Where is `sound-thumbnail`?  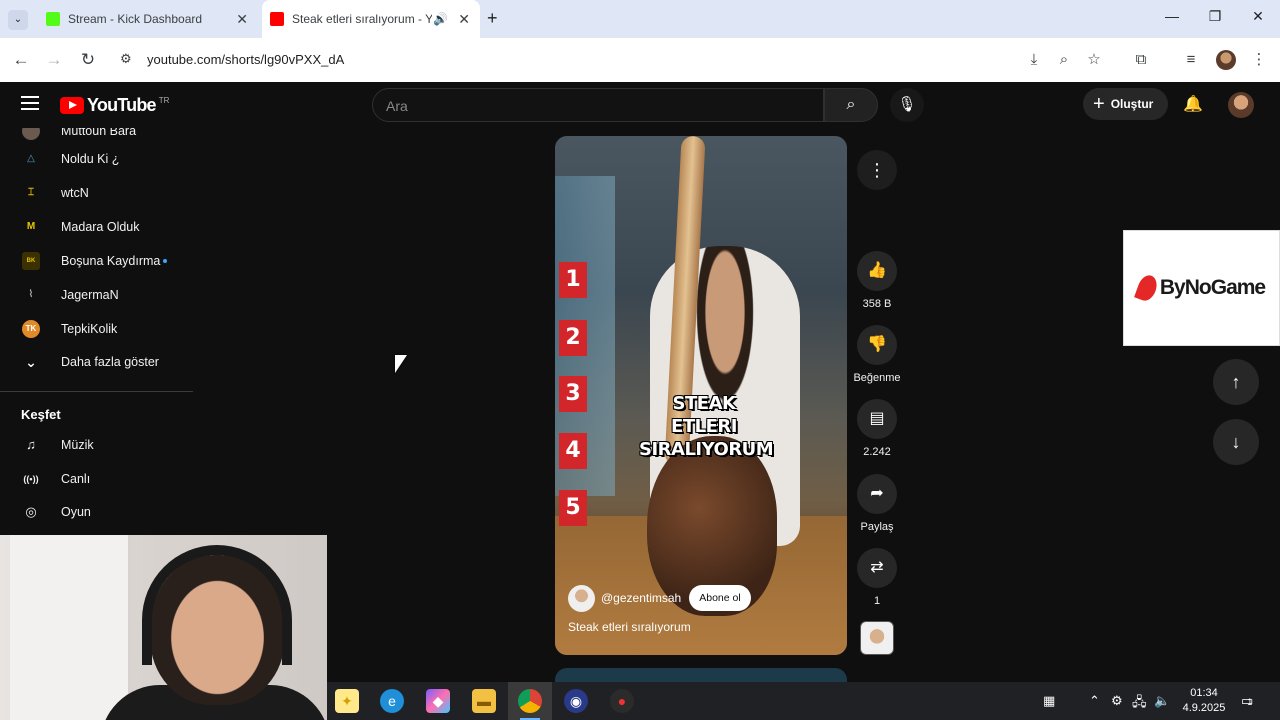 sound-thumbnail is located at coordinates (877, 638).